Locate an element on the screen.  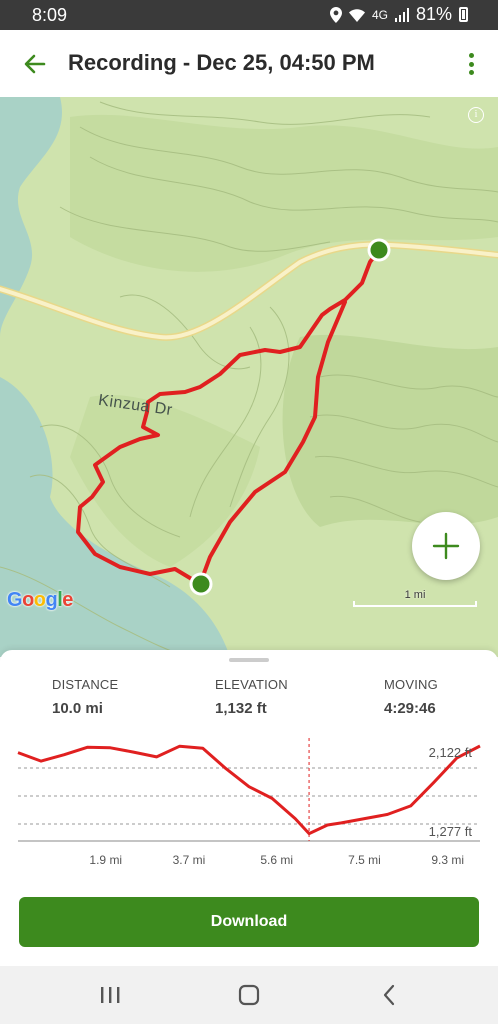
recent-apps-icon is located at coordinates (110, 995).